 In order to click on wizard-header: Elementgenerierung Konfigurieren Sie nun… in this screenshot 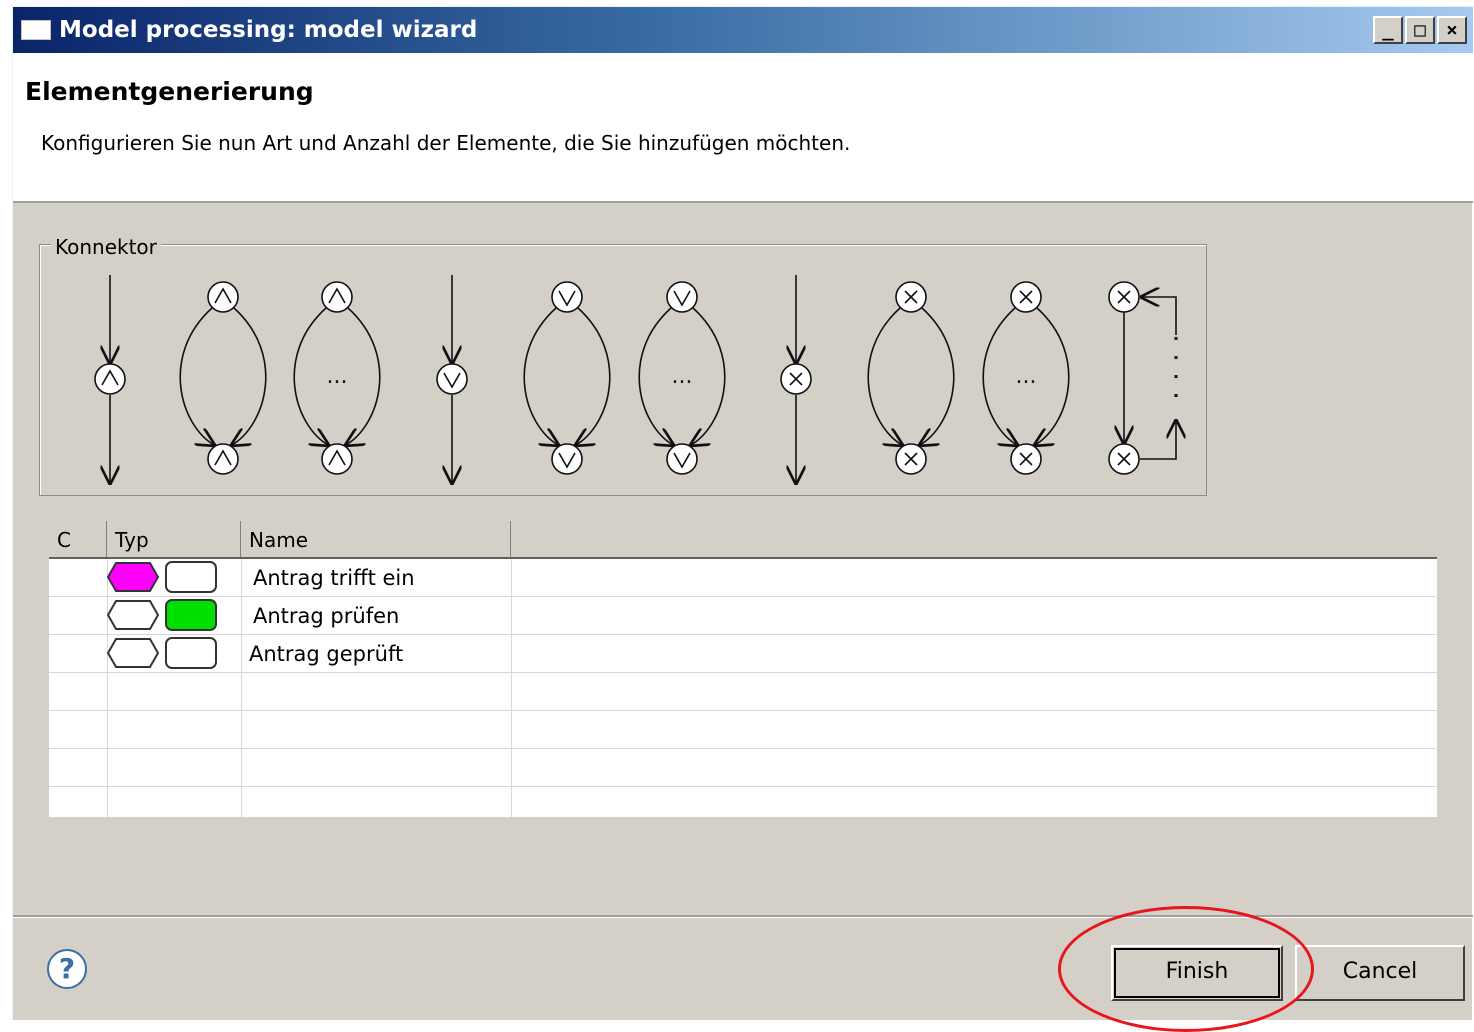, I will do `click(743, 128)`.